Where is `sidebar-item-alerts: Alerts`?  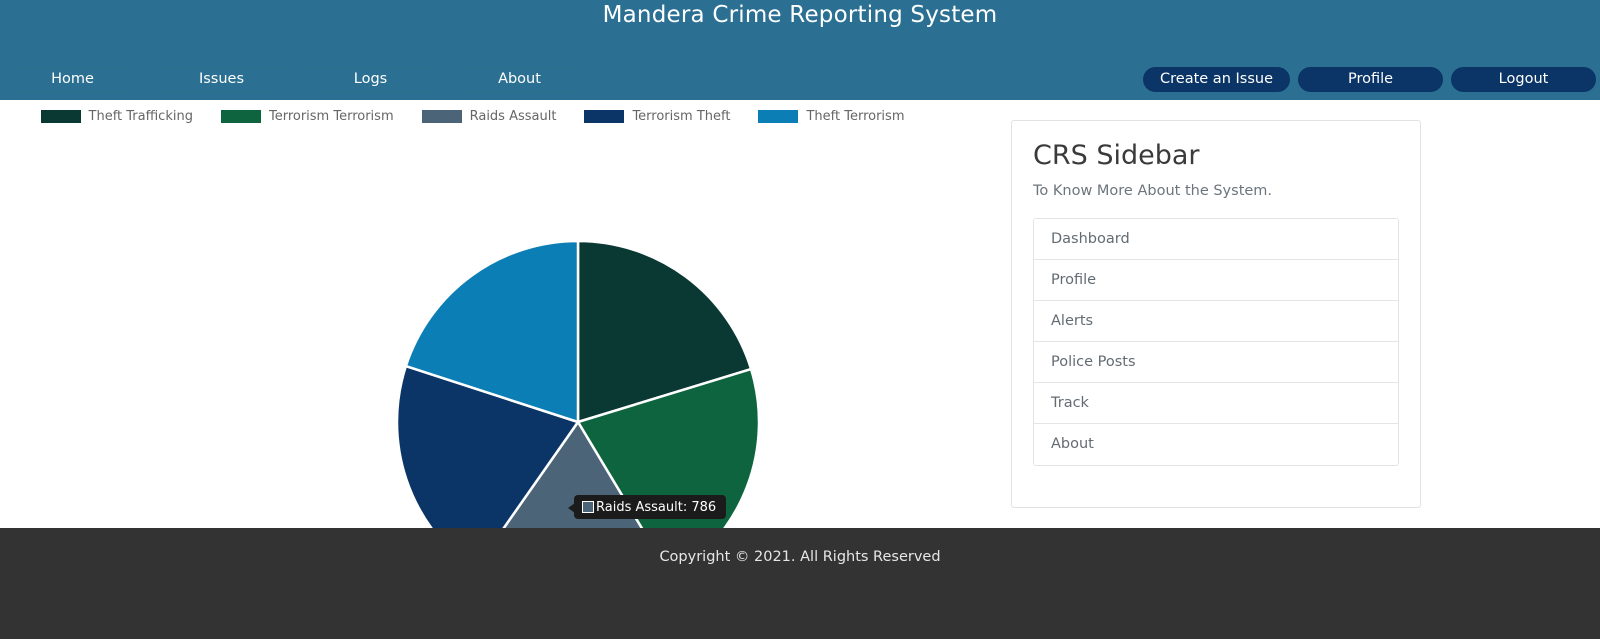
sidebar-item-alerts: Alerts is located at coordinates (1216, 321).